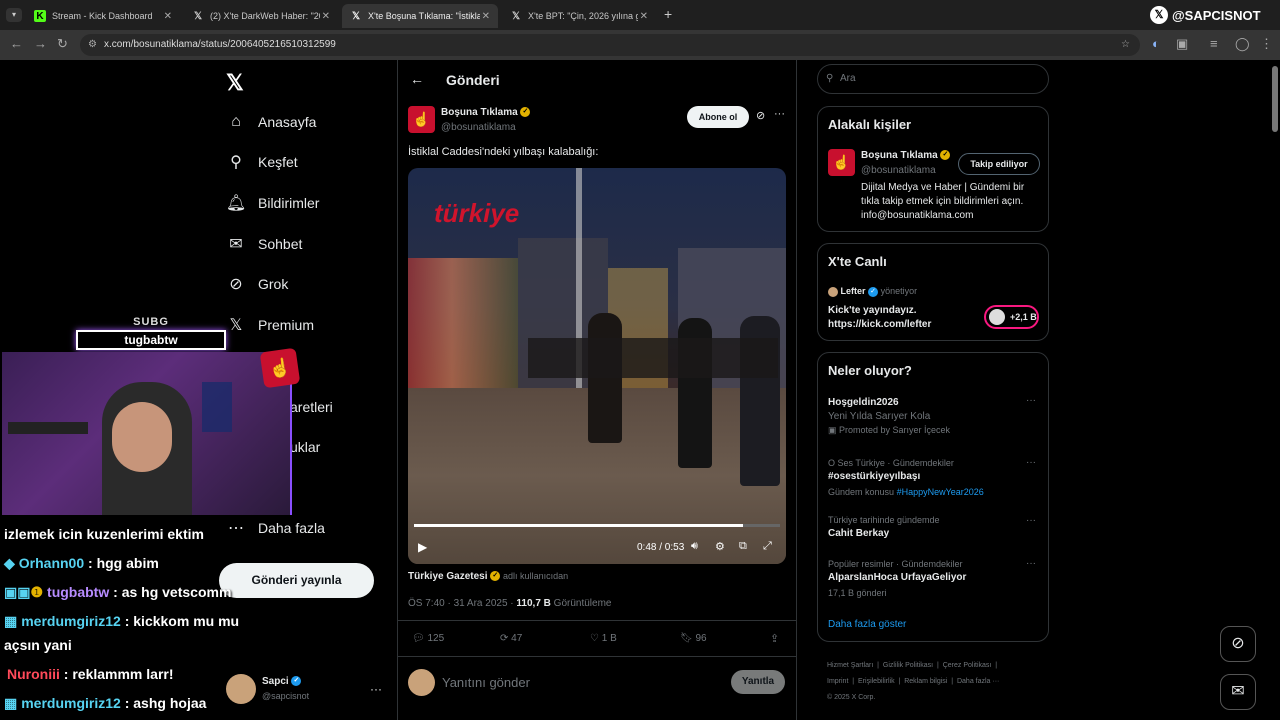 This screenshot has width=1280, height=720. What do you see at coordinates (867, 624) in the screenshot?
I see `show-more-link: Daha fazla göster` at bounding box center [867, 624].